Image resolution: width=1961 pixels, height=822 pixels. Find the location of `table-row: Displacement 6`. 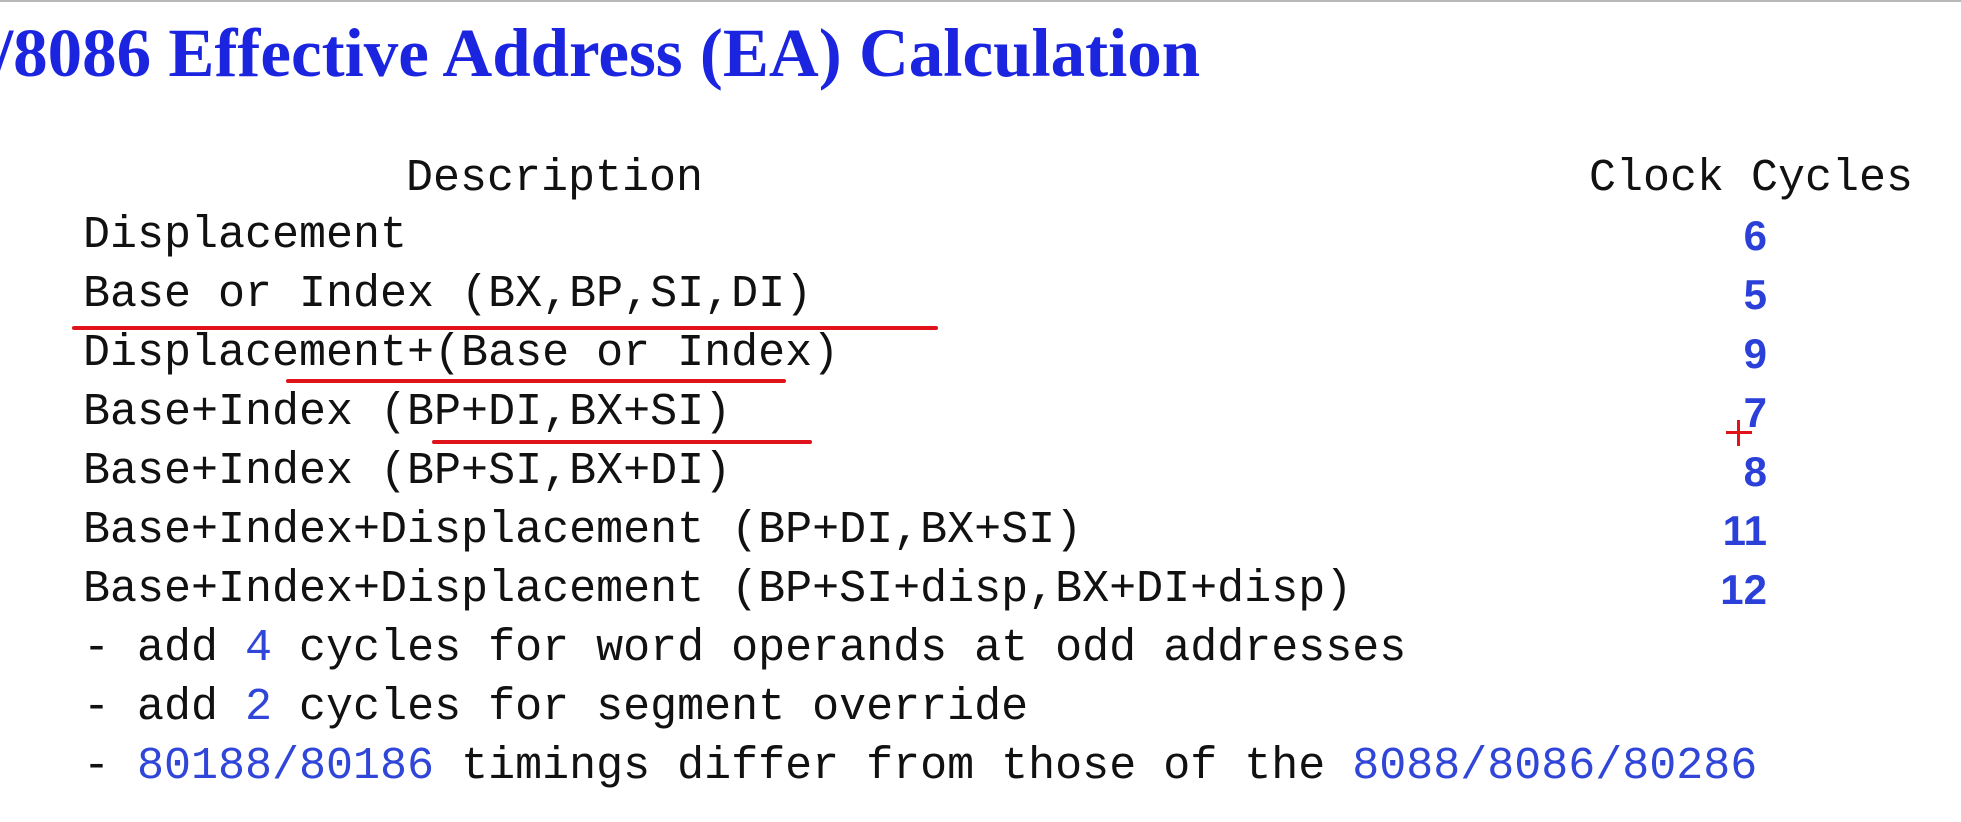

table-row: Displacement 6 is located at coordinates (980, 236).